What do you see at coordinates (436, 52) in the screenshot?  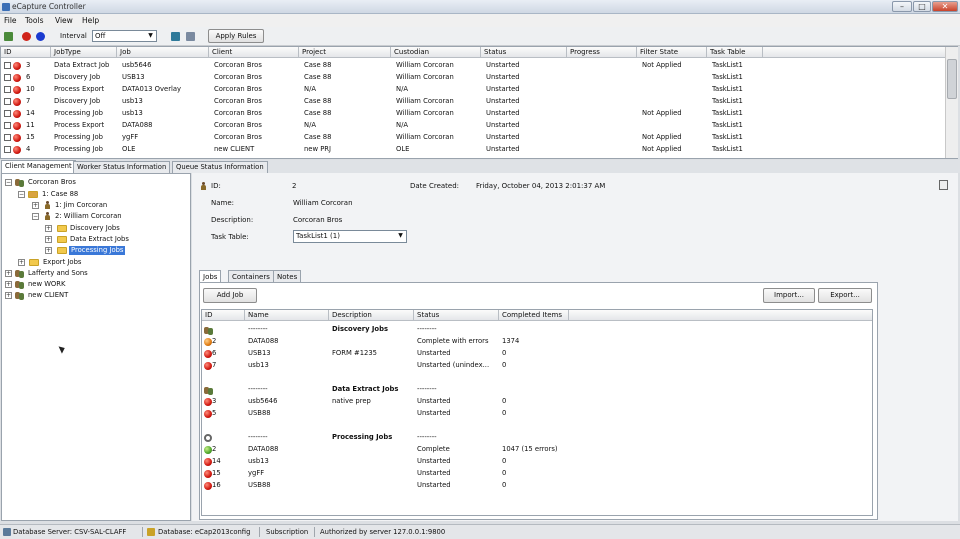 I see `col-custodian: Custodian` at bounding box center [436, 52].